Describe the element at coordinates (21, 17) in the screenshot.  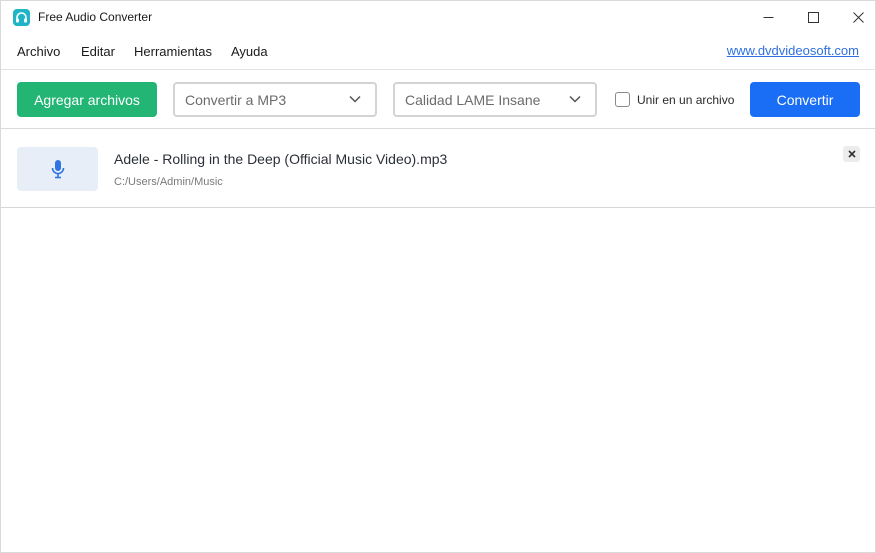
I see `headphones-icon` at that location.